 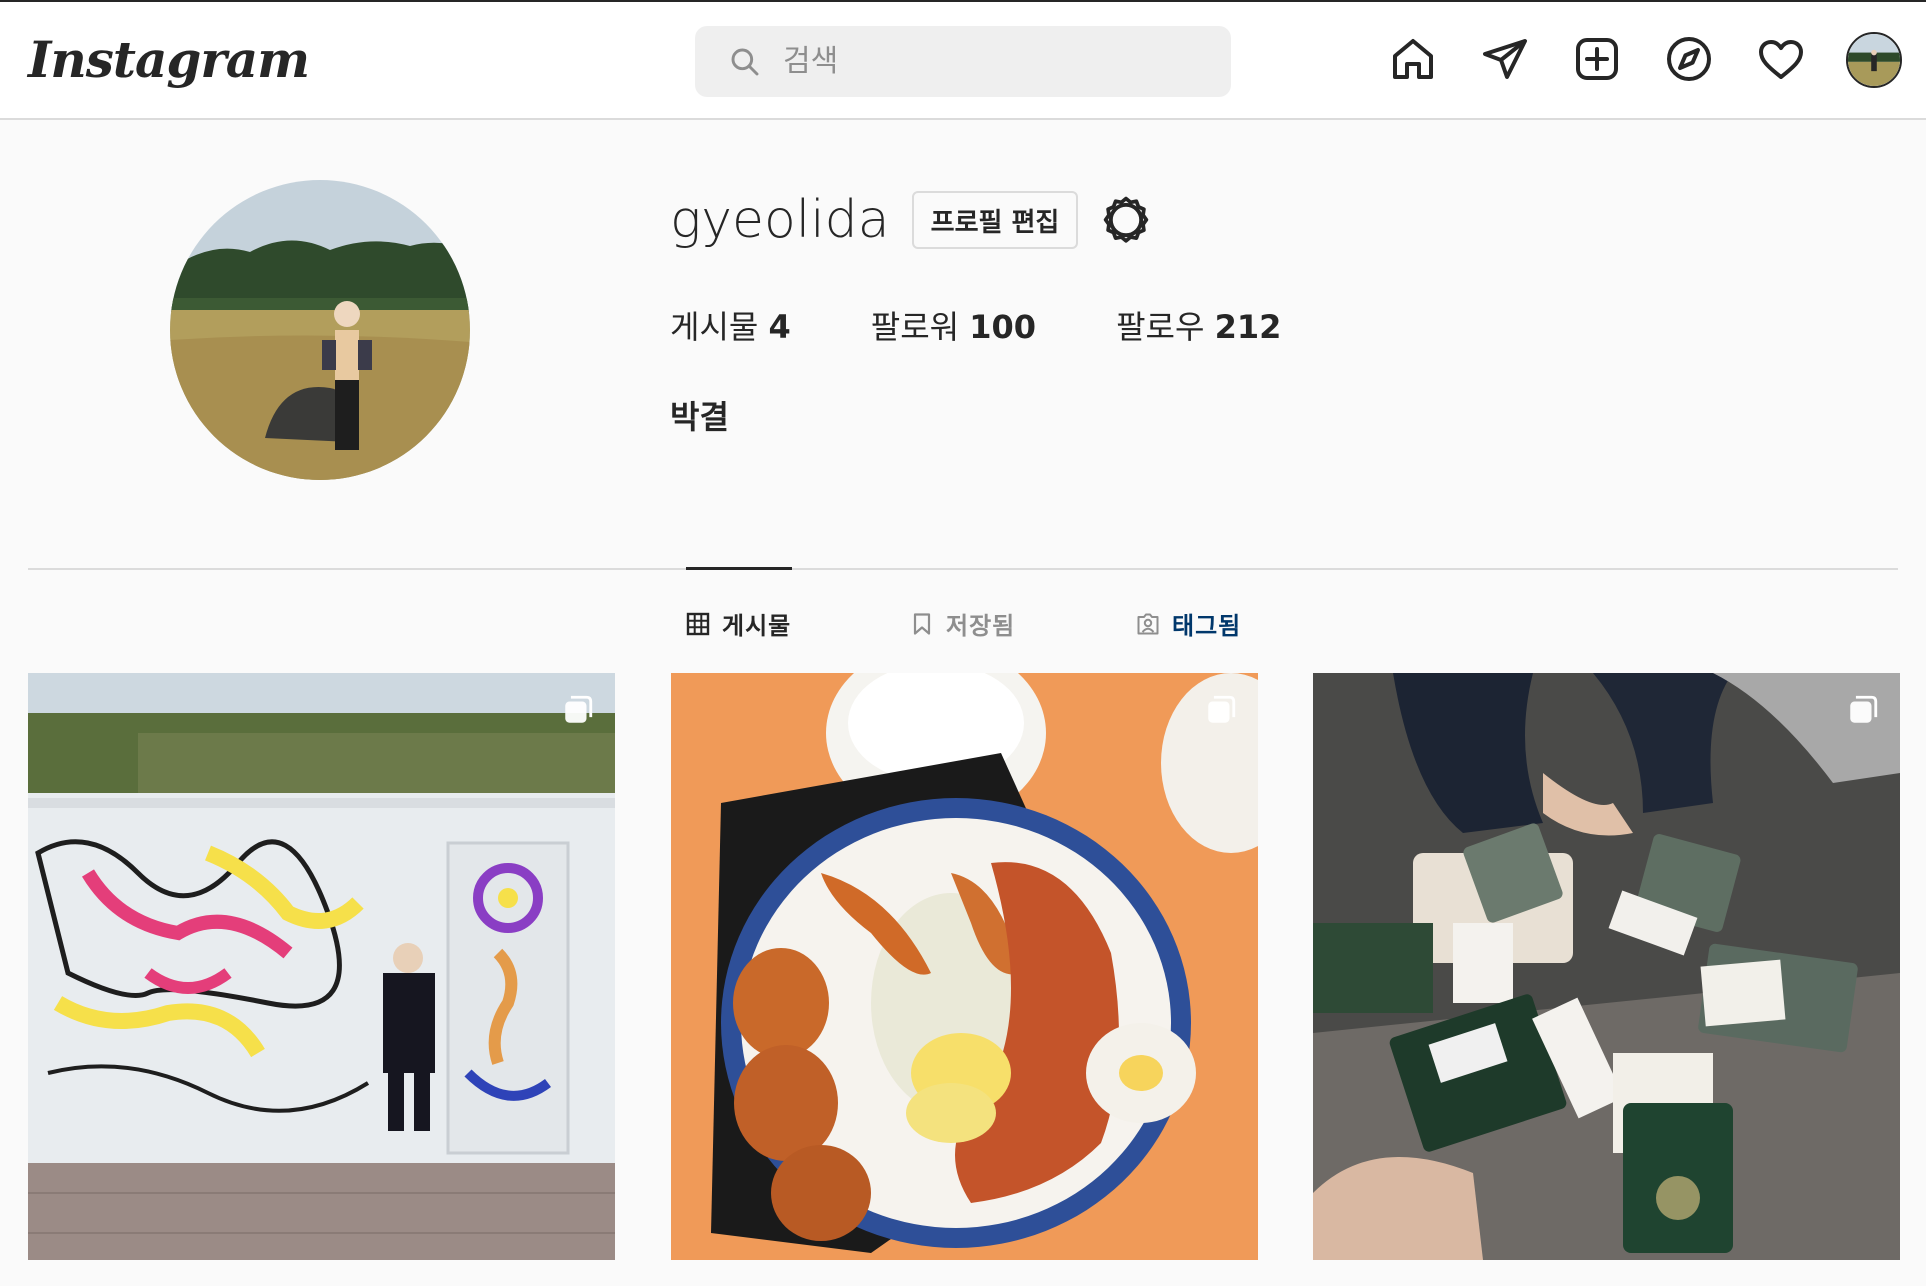 What do you see at coordinates (915, 327) in the screenshot?
I see `stat-label: 팔로워` at bounding box center [915, 327].